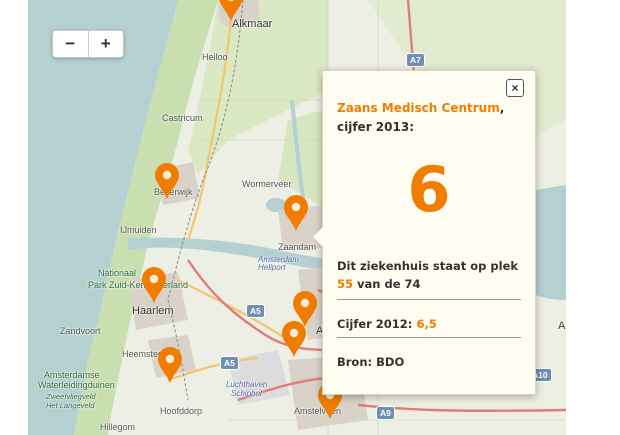  What do you see at coordinates (138, 285) in the screenshot?
I see `place-label-national-park-line2: Park Zuid-Kennemerland` at bounding box center [138, 285].